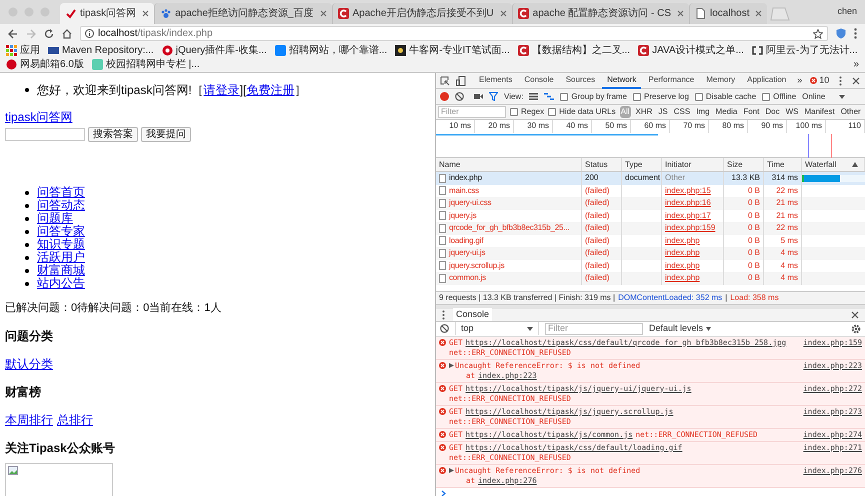 The height and width of the screenshot is (496, 865). What do you see at coordinates (650, 253) in the screenshot?
I see `request-row: jquery-ui.js (failed) index.php 0 B 4 ms` at bounding box center [650, 253].